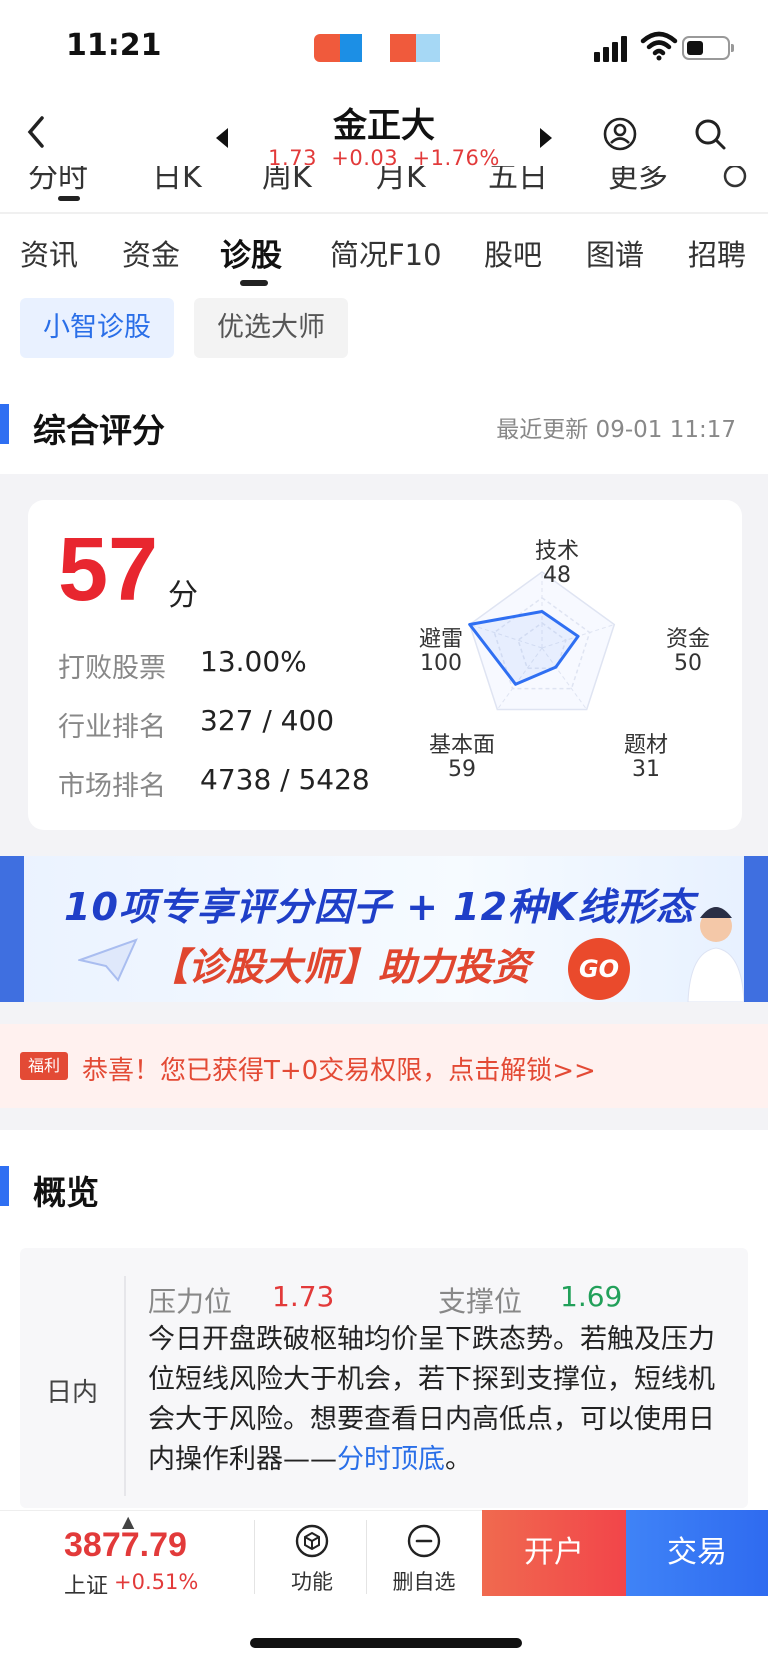 Image resolution: width=768 pixels, height=1664 pixels. I want to click on search-icon, so click(710, 134).